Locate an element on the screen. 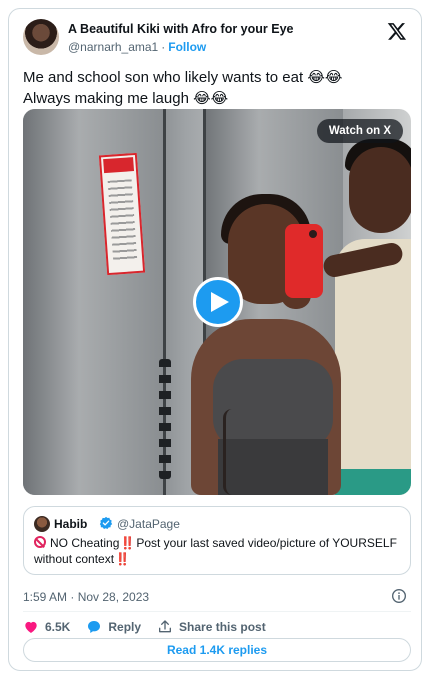  play-button is located at coordinates (218, 302).